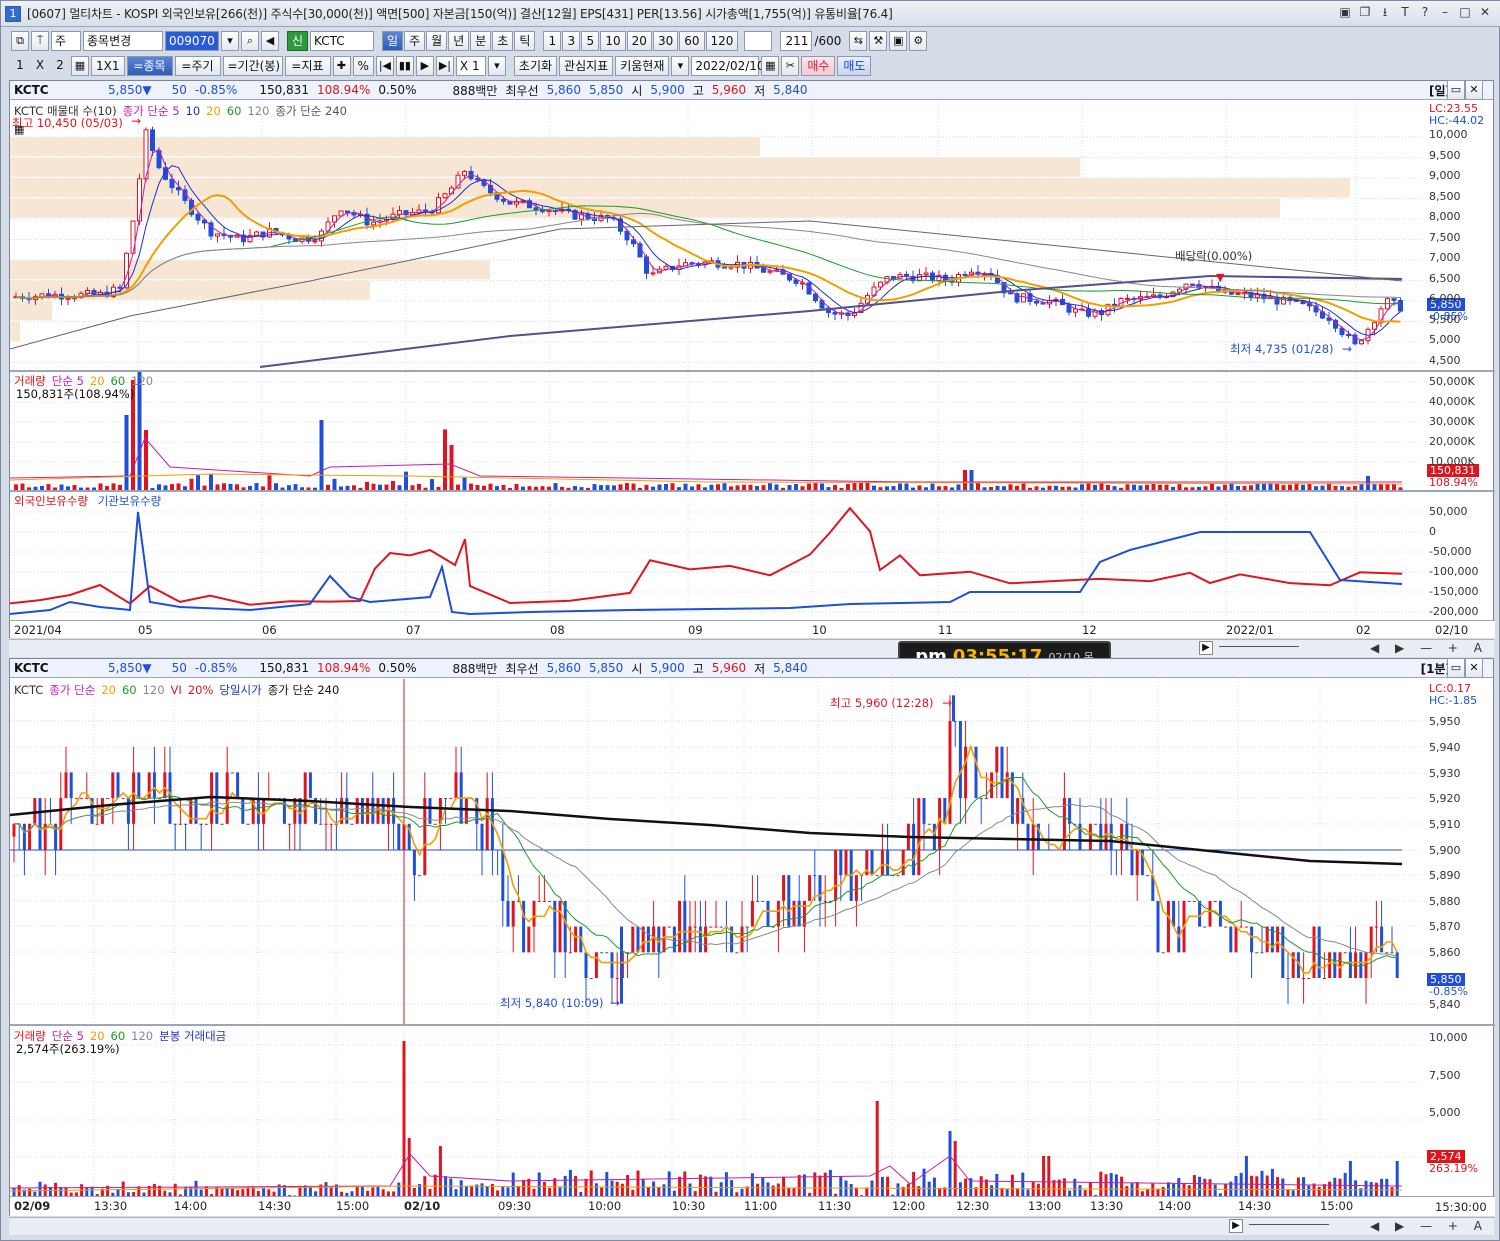 Image resolution: width=1500 pixels, height=1241 pixels. Describe the element at coordinates (108, 66) in the screenshot. I see `one-by-one-button: 1X1` at that location.